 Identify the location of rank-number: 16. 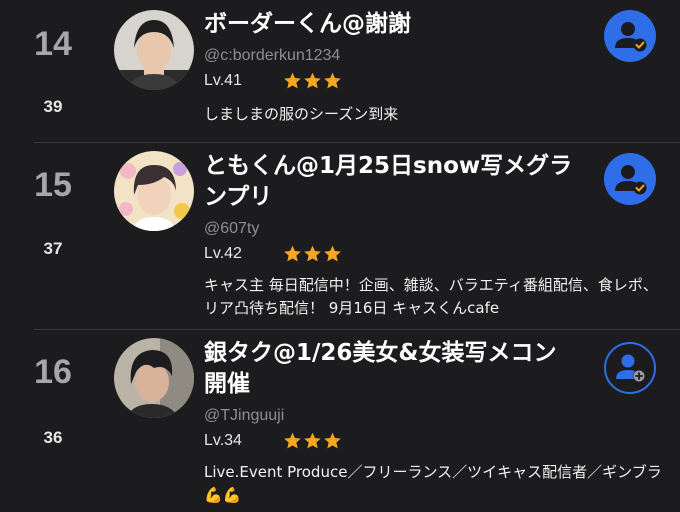
(53, 372).